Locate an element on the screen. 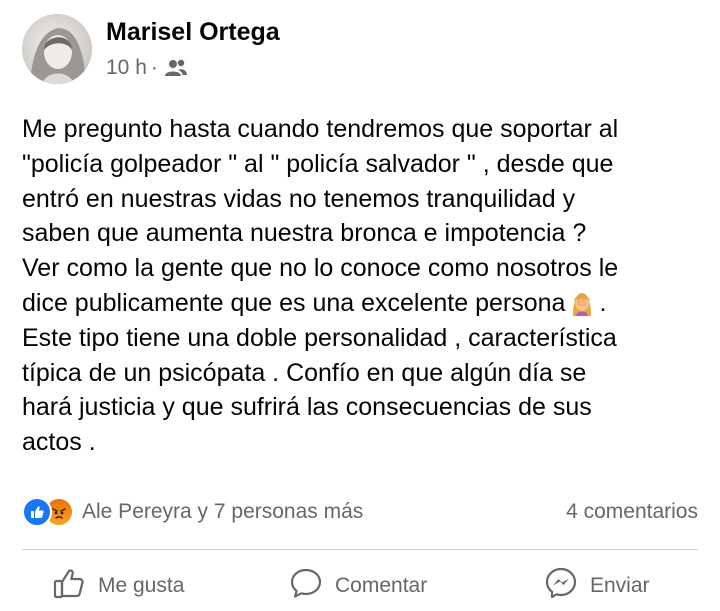  send-button: Enviar is located at coordinates (597, 585).